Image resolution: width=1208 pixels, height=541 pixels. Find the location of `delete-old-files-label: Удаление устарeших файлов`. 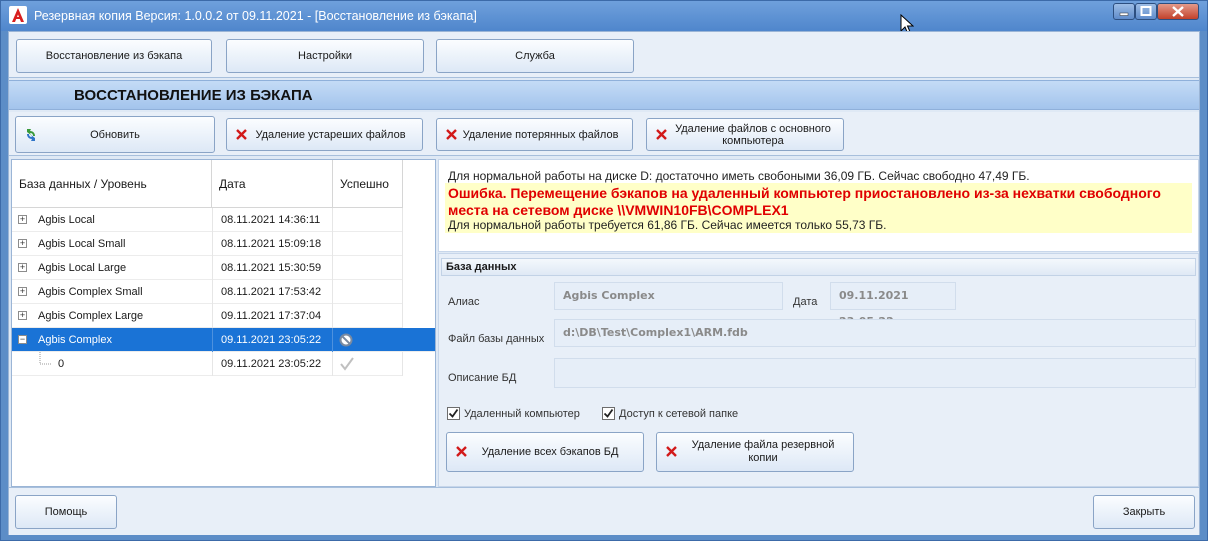

delete-old-files-label: Удаление устарeших файлов is located at coordinates (330, 134).